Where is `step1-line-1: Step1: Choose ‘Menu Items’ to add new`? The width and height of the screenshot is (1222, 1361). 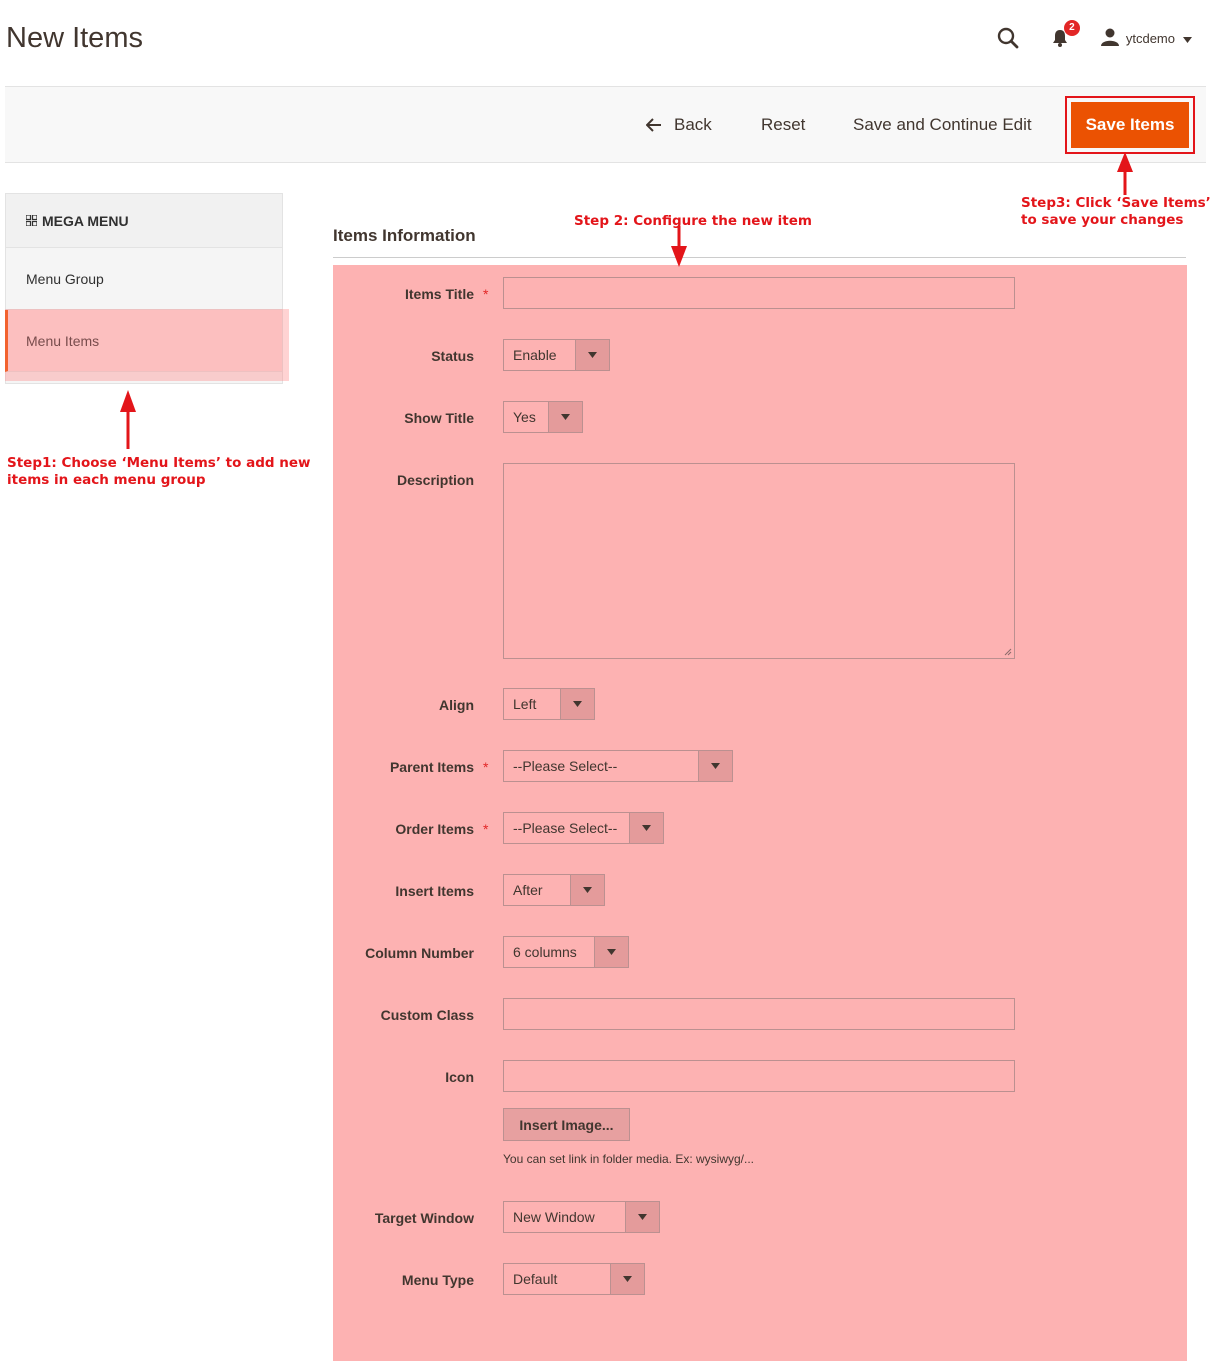 step1-line-1: Step1: Choose ‘Menu Items’ to add new is located at coordinates (159, 463).